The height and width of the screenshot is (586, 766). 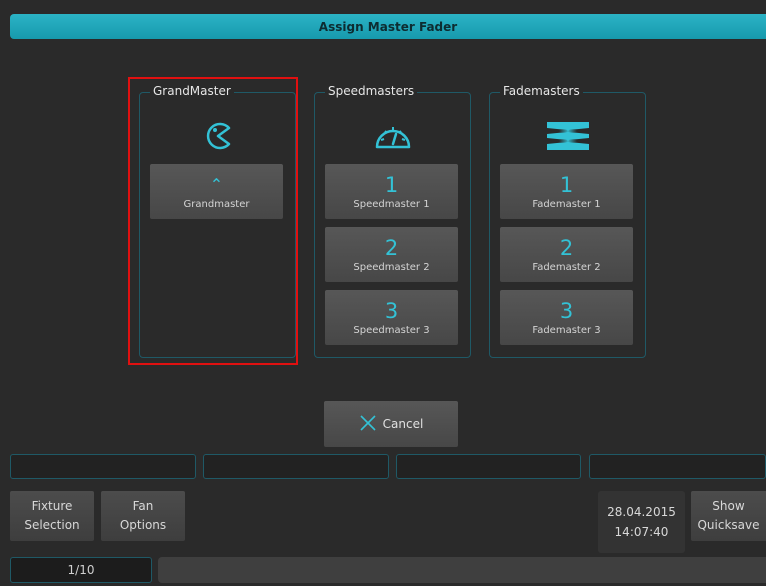 I want to click on fan-options-button: Fan Options, so click(x=143, y=516).